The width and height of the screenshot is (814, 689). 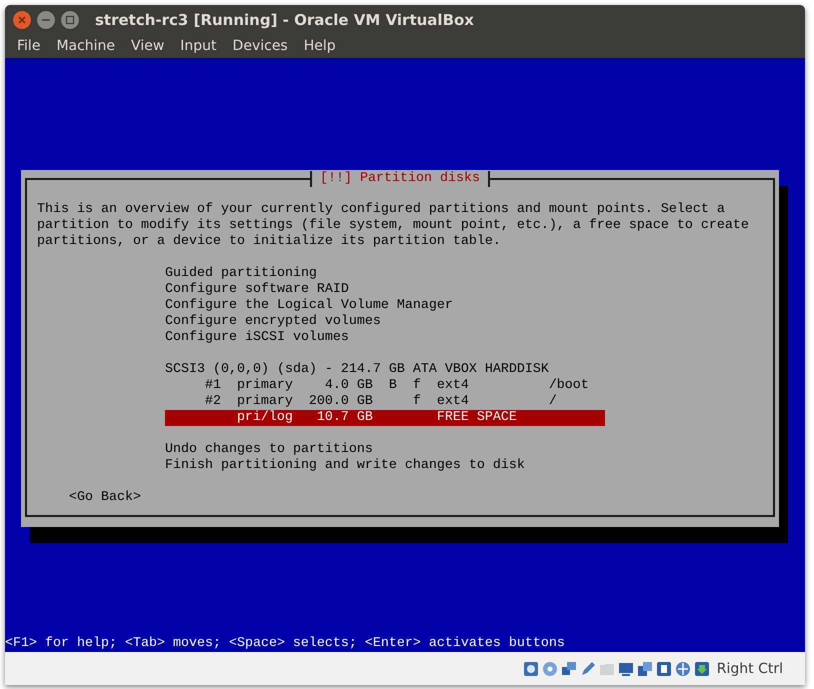 I want to click on help-line: <F1> for help; <Tab> moves; <Space> selects; <Enter> activates buttons, so click(x=285, y=644).